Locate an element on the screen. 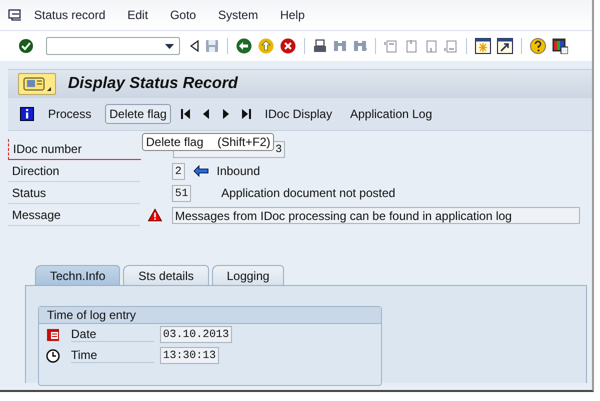 The height and width of the screenshot is (401, 600). menu-item: Goto is located at coordinates (183, 15).